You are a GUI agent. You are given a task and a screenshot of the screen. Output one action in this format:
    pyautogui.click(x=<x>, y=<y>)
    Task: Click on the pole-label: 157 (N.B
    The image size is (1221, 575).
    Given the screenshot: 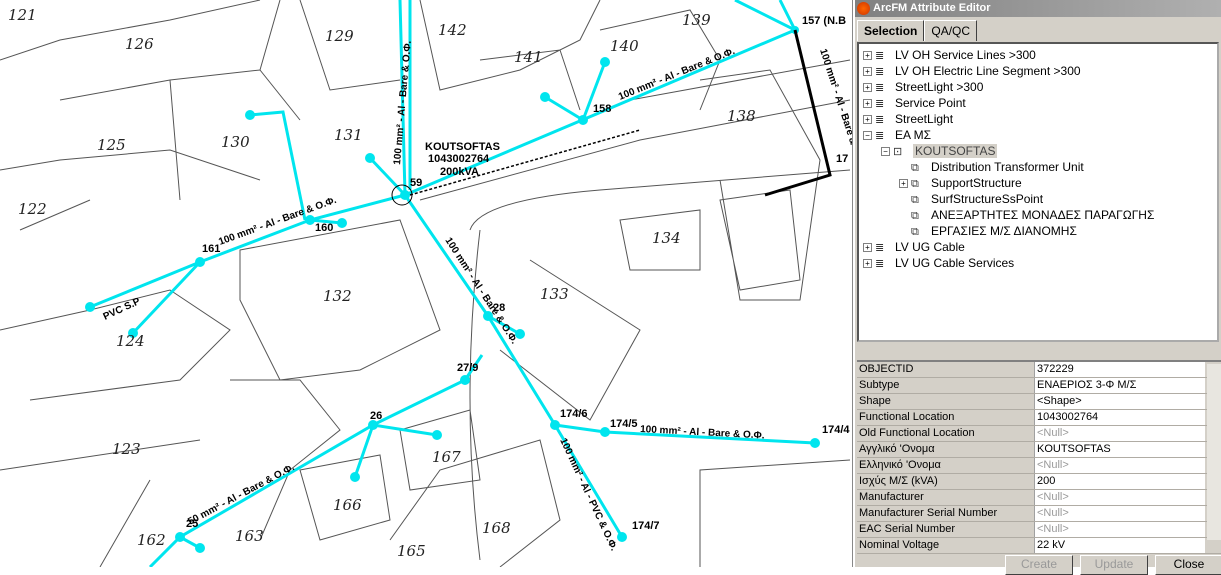 What is the action you would take?
    pyautogui.click(x=824, y=21)
    